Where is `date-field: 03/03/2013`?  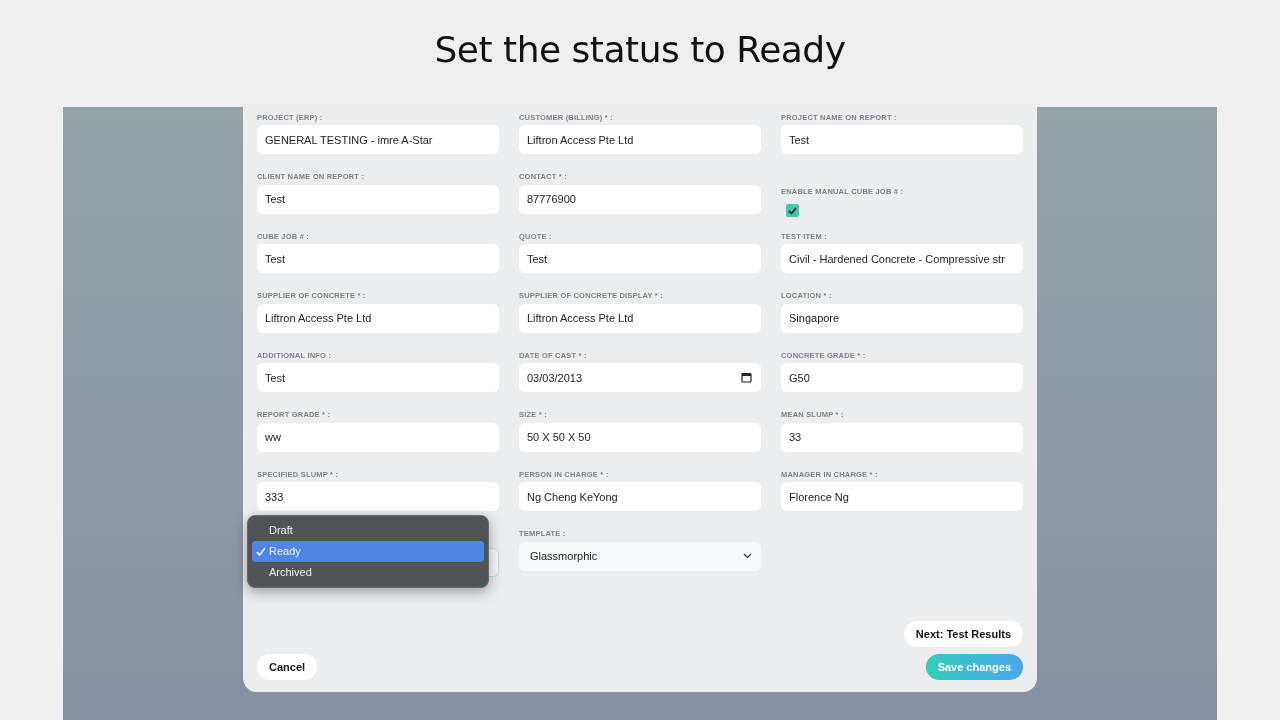
date-field: 03/03/2013 is located at coordinates (640, 377).